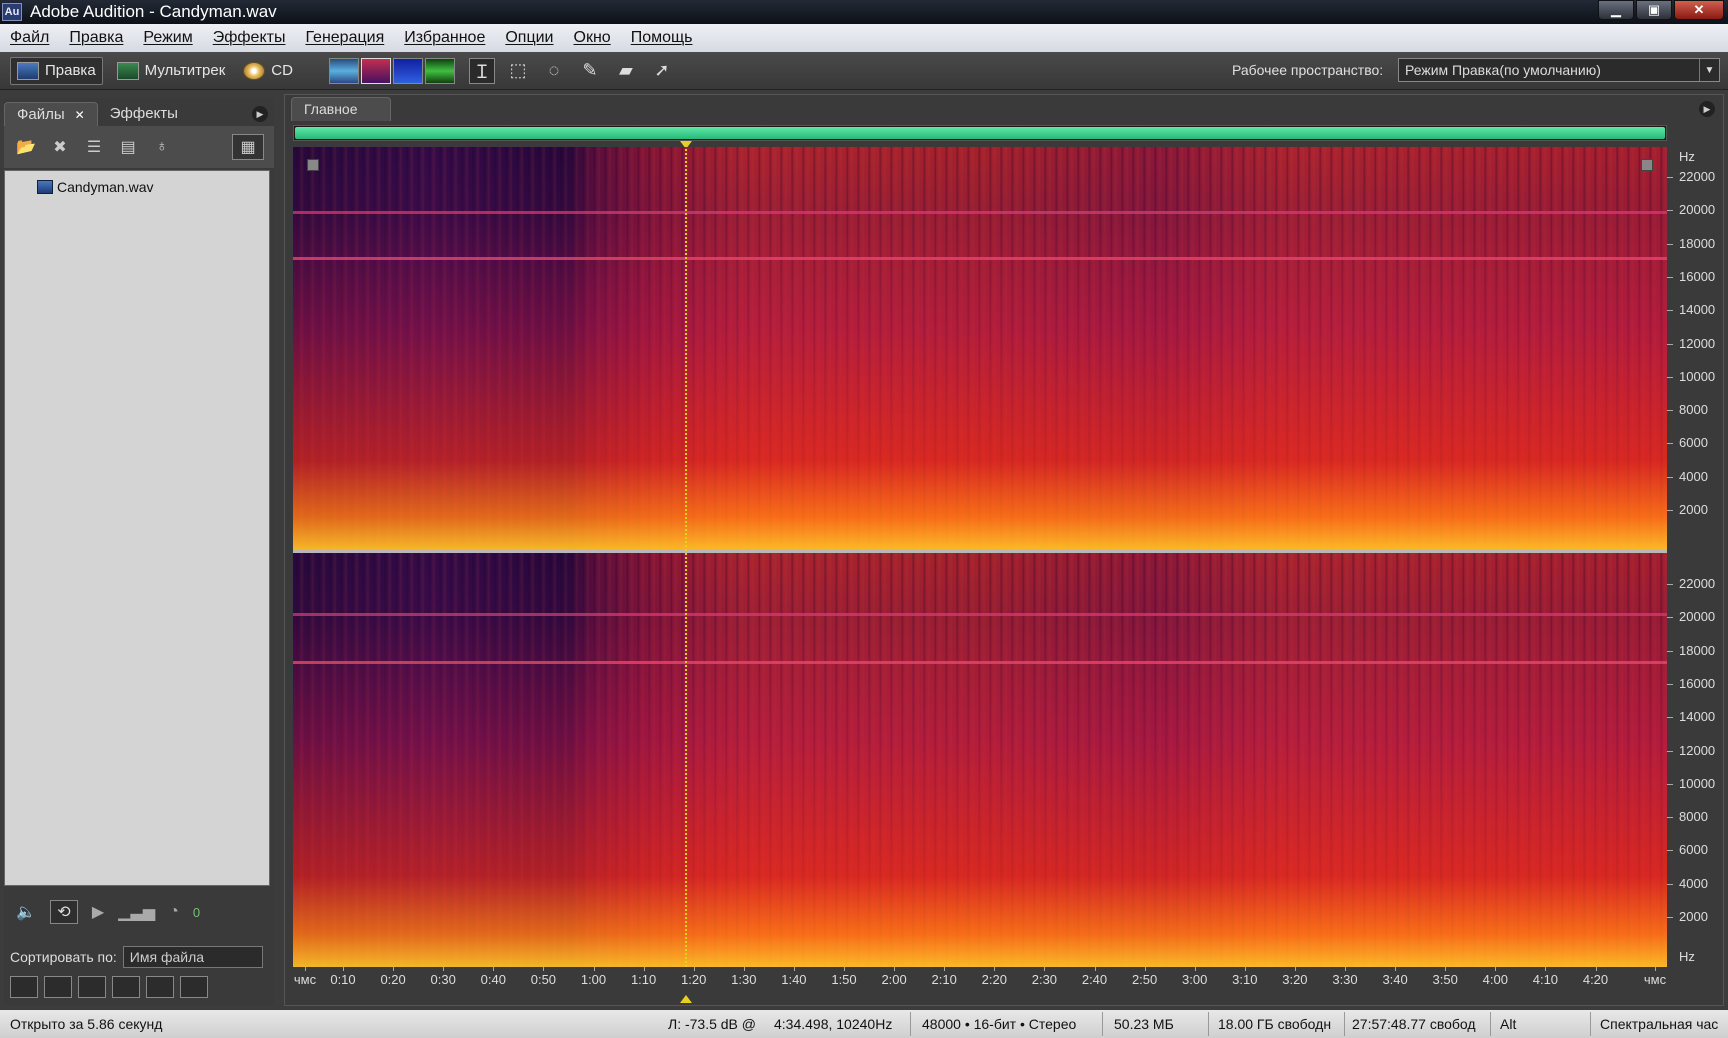  Describe the element at coordinates (12, 12) in the screenshot. I see `audition-app-icon: Au` at that location.